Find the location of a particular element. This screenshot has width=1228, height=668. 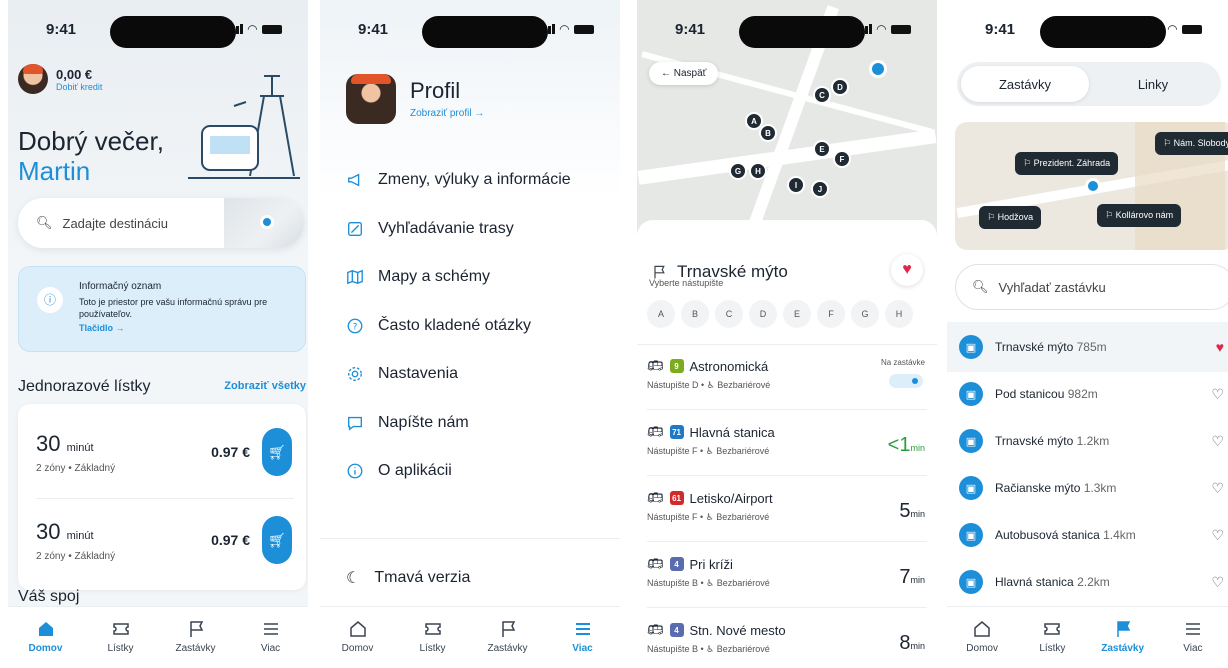

departure-eta: 5min is located at coordinates (912, 511).